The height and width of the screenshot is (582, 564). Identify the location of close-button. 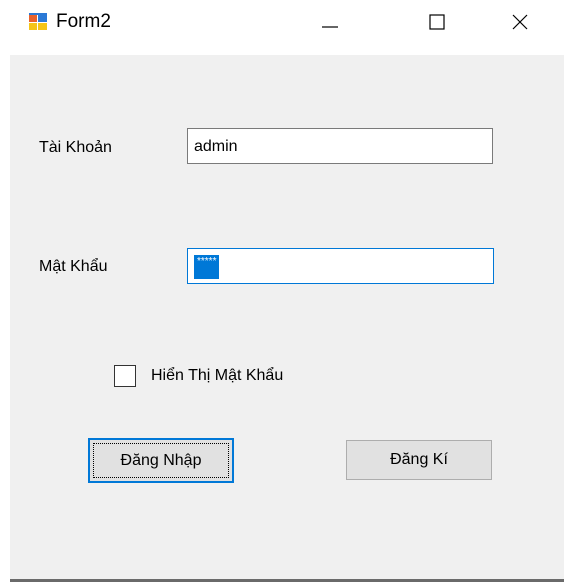
(520, 24).